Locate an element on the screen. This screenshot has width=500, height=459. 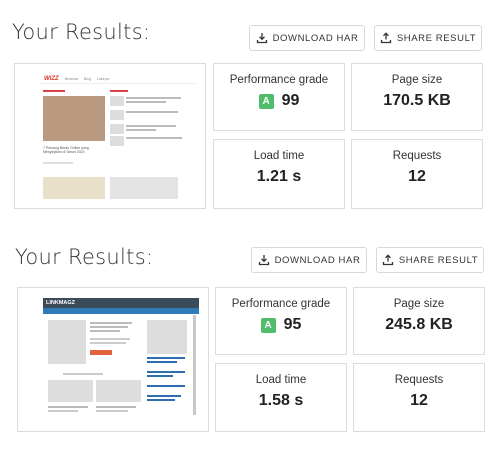
page-size-card: Page size 245.8 KB is located at coordinates (419, 321).